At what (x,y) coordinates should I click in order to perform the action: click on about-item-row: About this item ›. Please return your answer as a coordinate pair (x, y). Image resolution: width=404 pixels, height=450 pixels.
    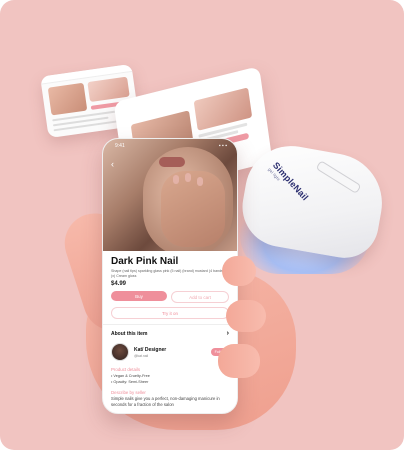
    Looking at the image, I should click on (170, 333).